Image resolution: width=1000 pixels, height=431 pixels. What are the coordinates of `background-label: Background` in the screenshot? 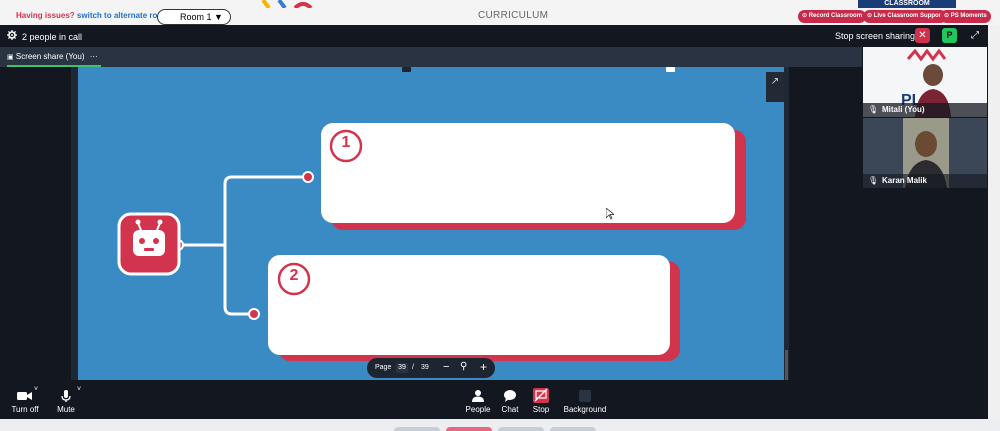 It's located at (585, 409).